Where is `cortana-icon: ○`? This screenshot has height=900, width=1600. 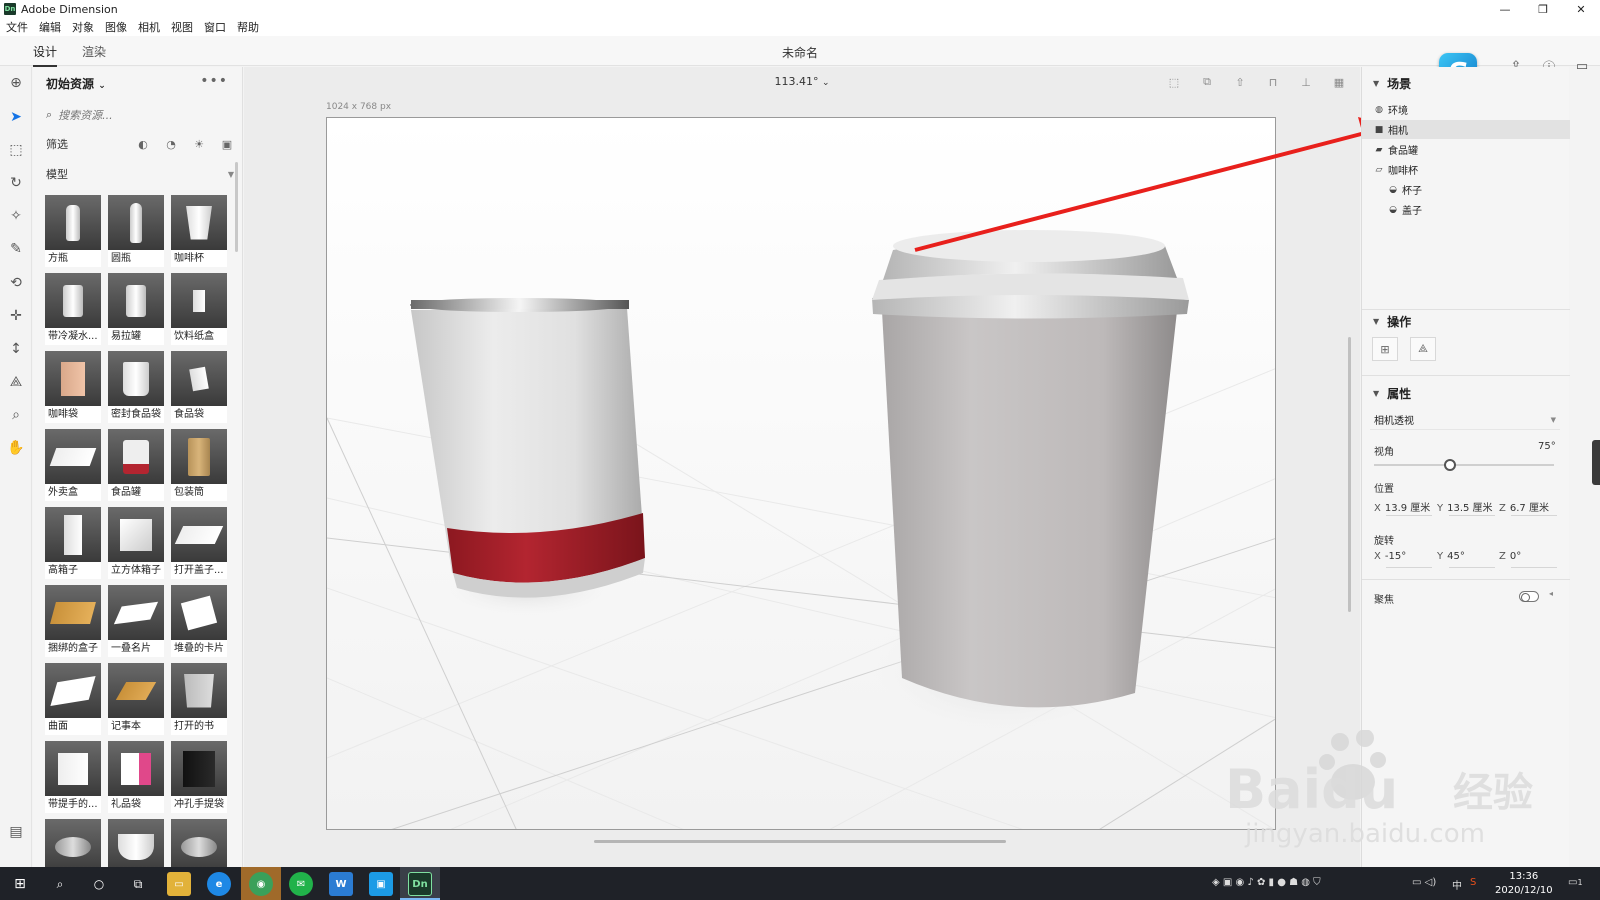
cortana-icon: ○ is located at coordinates (99, 884).